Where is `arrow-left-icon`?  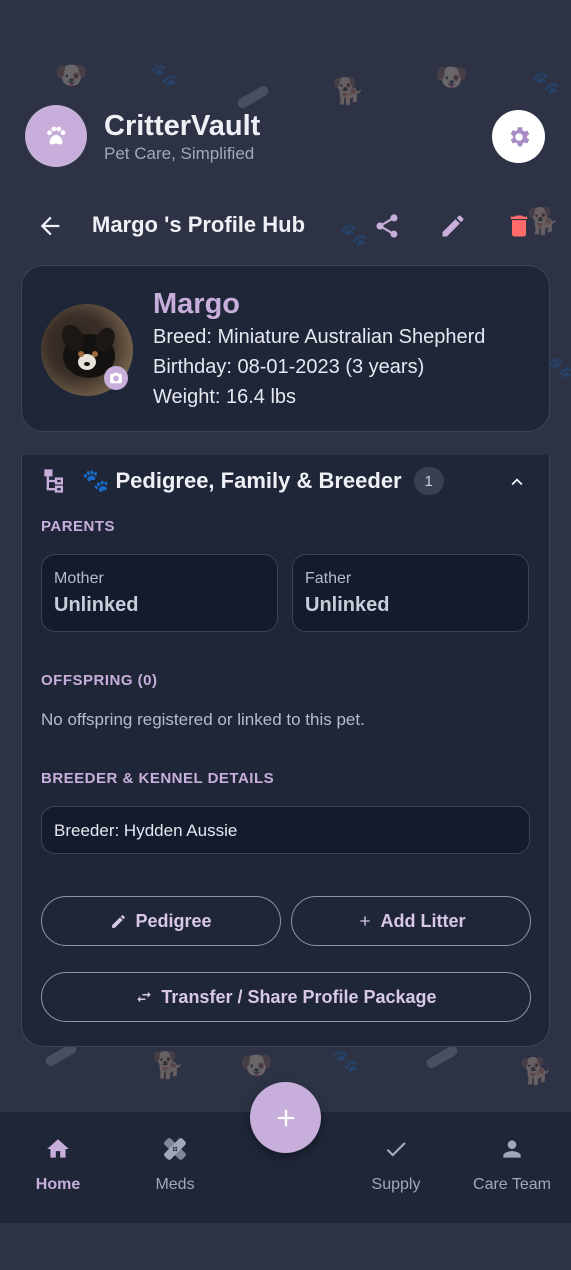 arrow-left-icon is located at coordinates (50, 226).